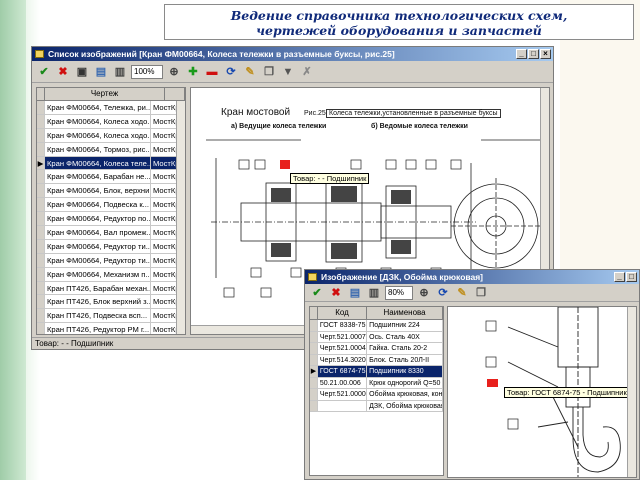 Image resolution: width=640 pixels, height=480 pixels. I want to click on parts-grid-header: Код Наименова, so click(376, 313).